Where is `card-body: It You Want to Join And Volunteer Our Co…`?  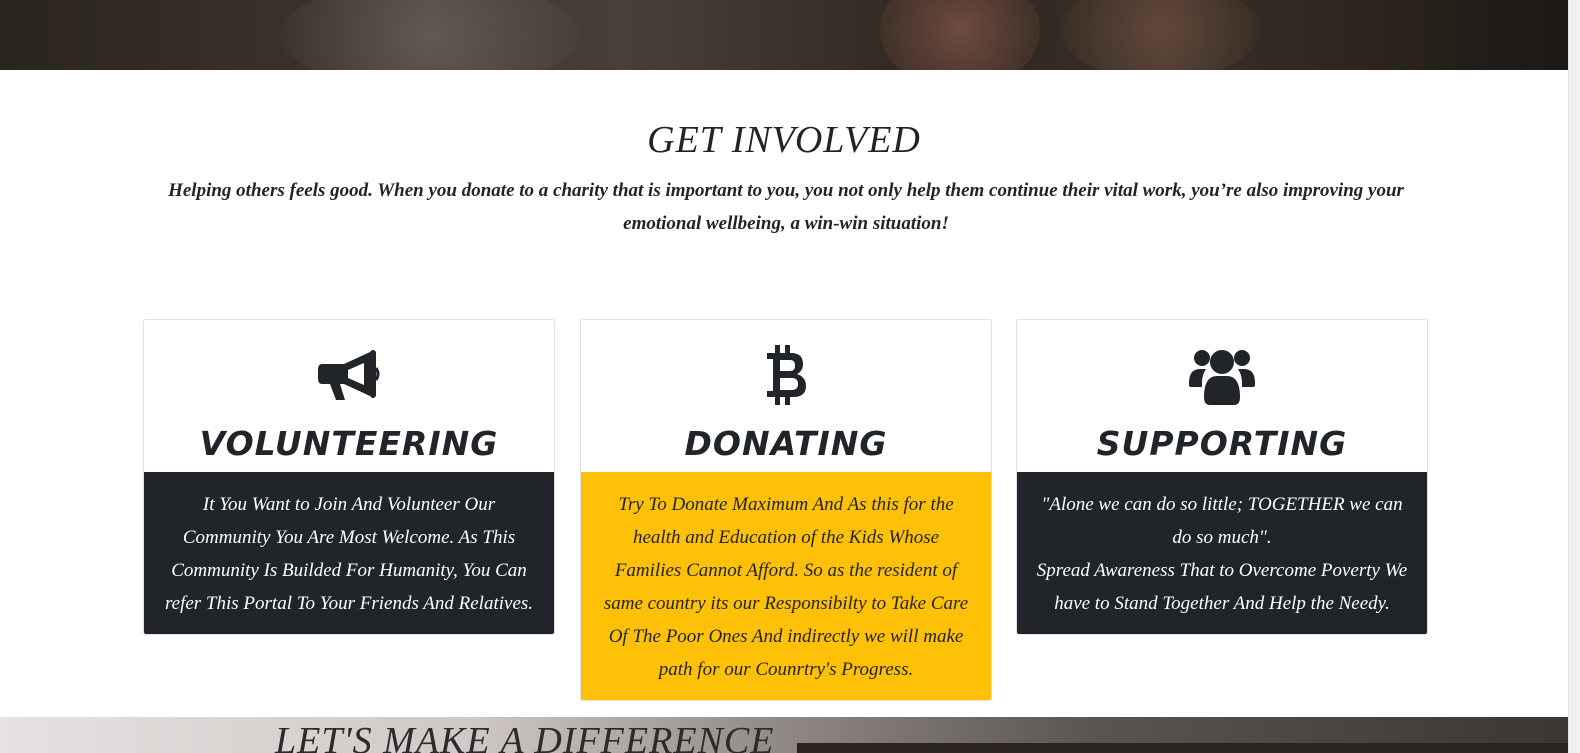 card-body: It You Want to Join And Volunteer Our Co… is located at coordinates (349, 553).